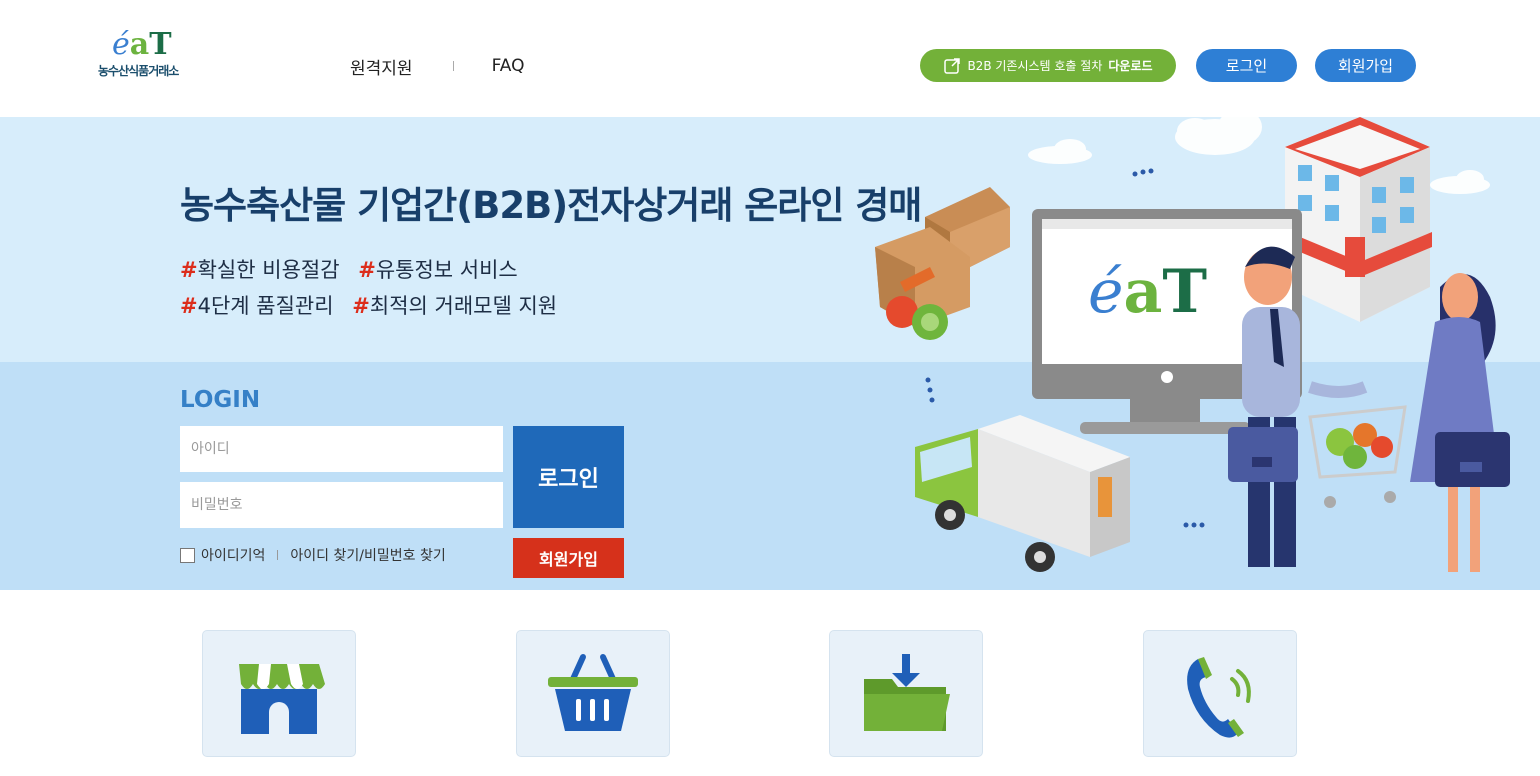 This screenshot has width=1540, height=776. What do you see at coordinates (341, 505) in the screenshot?
I see `password-input` at bounding box center [341, 505].